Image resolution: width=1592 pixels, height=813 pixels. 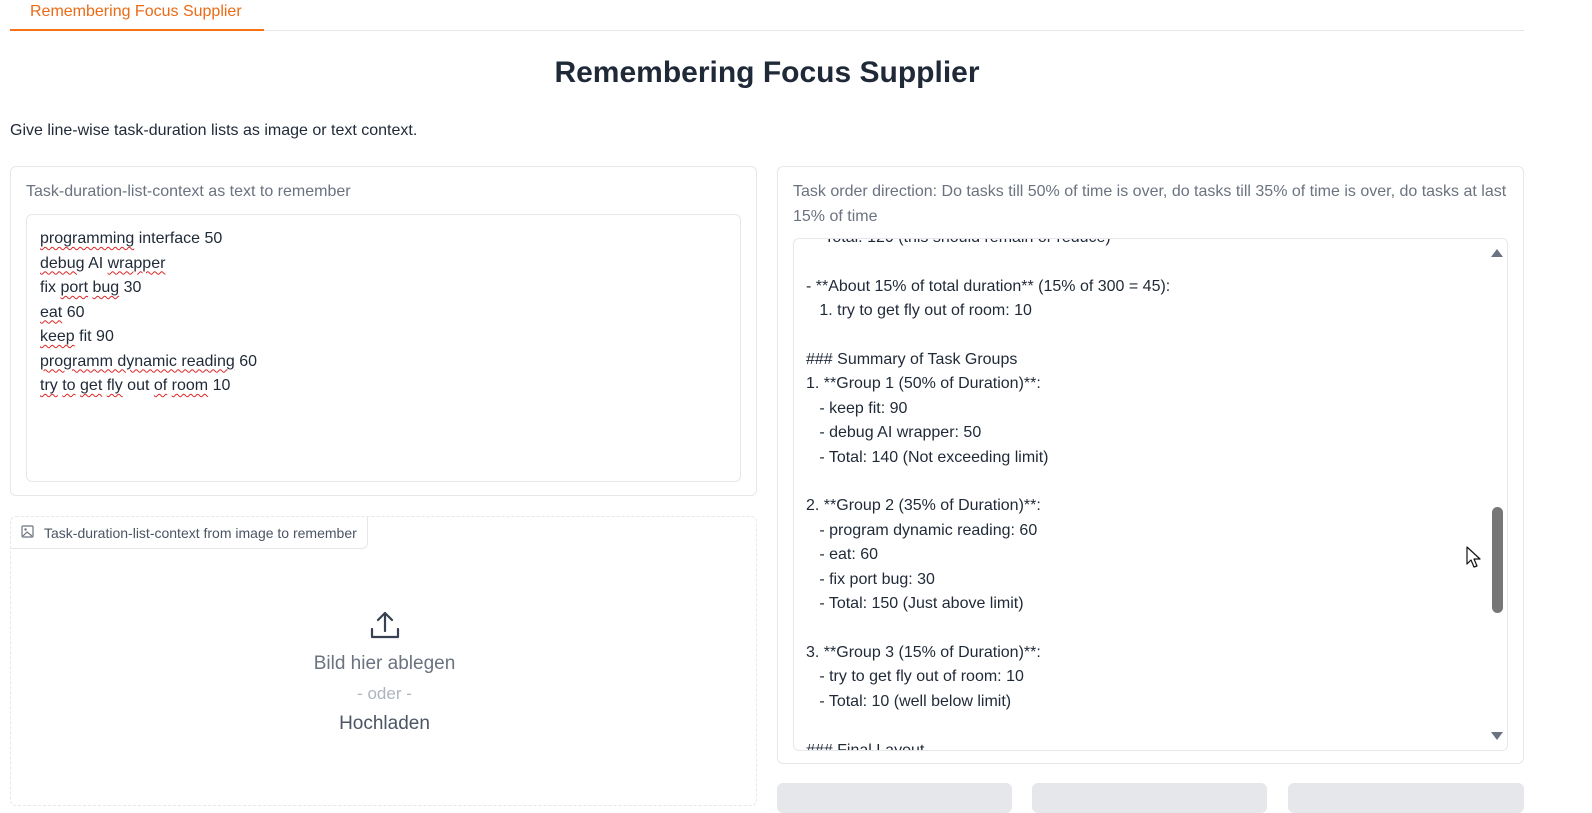 I want to click on output-line: - fix port bug: 30, so click(x=870, y=579).